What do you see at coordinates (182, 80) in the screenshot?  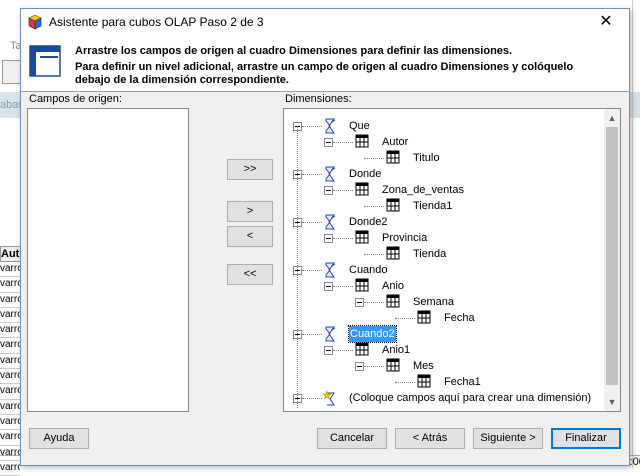 I see `header-line-3: debajo de la dimensión correspondiente.` at bounding box center [182, 80].